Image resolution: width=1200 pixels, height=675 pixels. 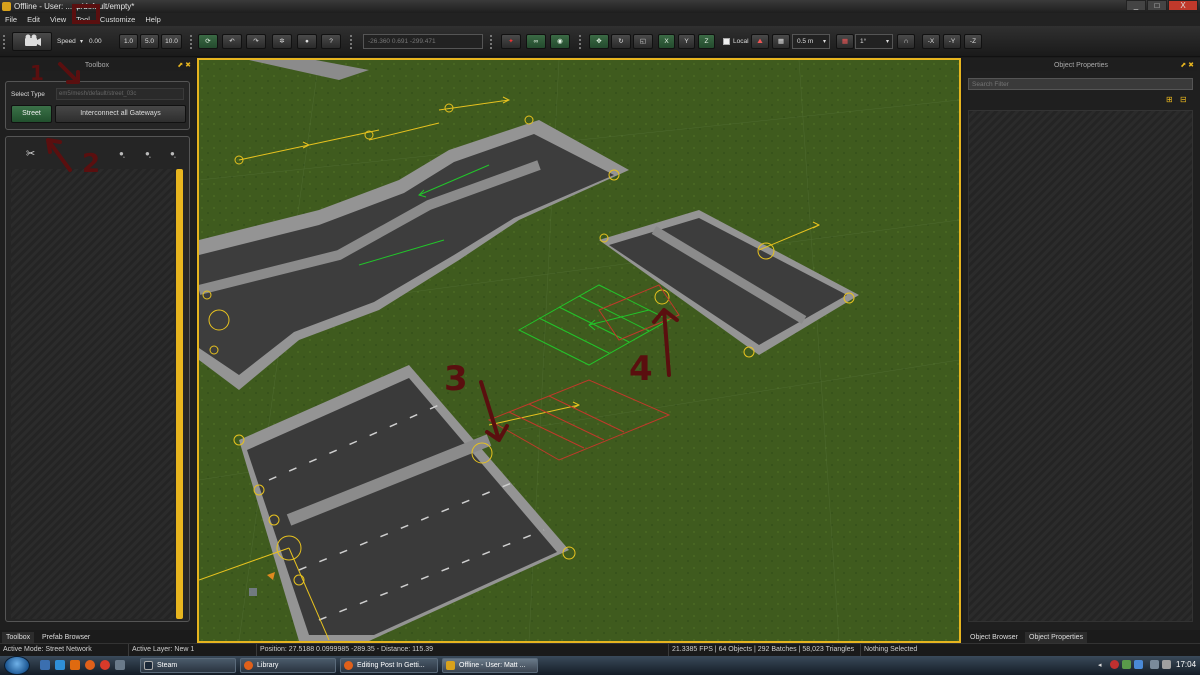 What do you see at coordinates (973, 41) in the screenshot?
I see `neg-z-button: -Z` at bounding box center [973, 41].